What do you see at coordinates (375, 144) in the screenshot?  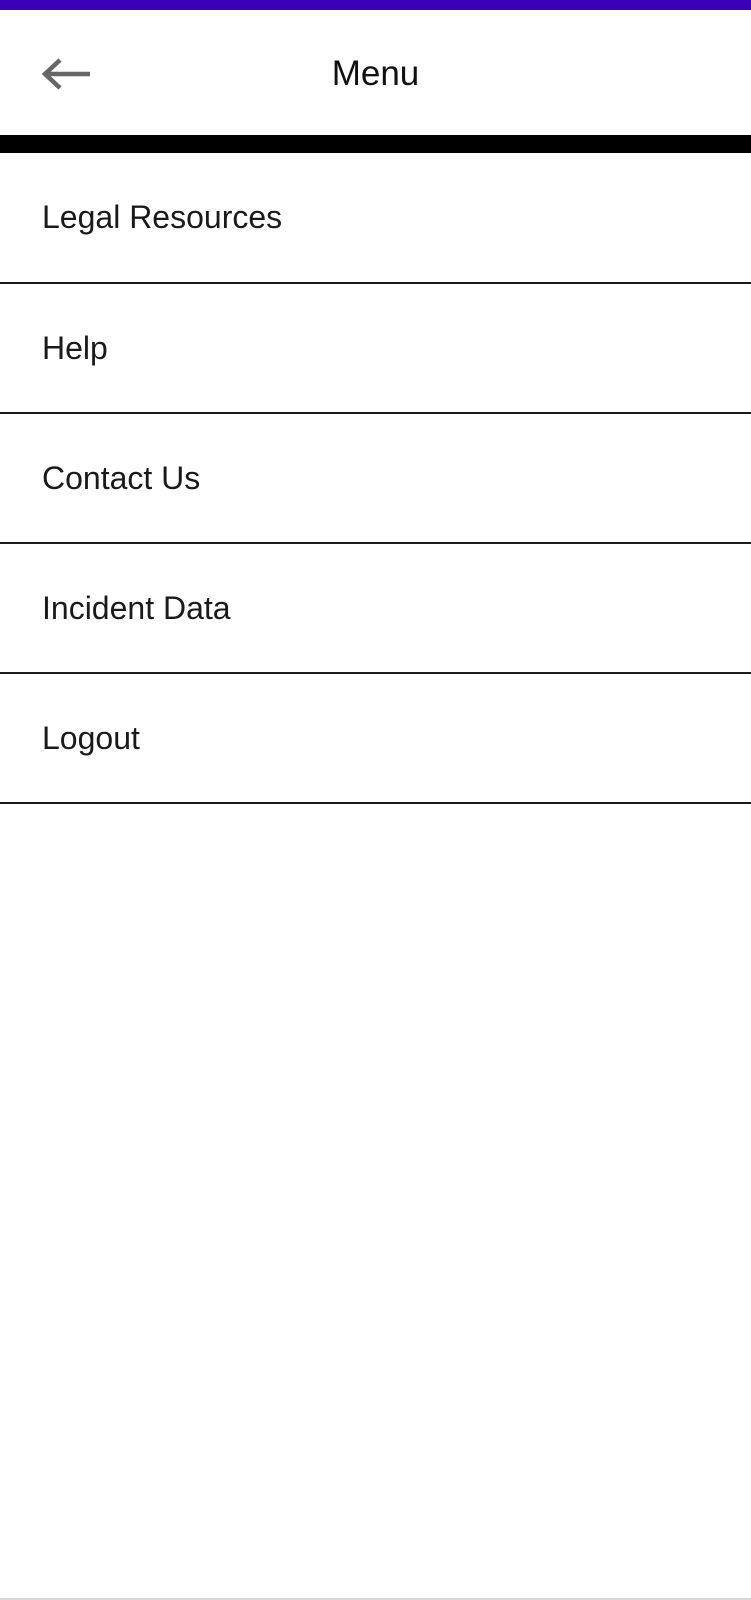 I see `app-bar-divider` at bounding box center [375, 144].